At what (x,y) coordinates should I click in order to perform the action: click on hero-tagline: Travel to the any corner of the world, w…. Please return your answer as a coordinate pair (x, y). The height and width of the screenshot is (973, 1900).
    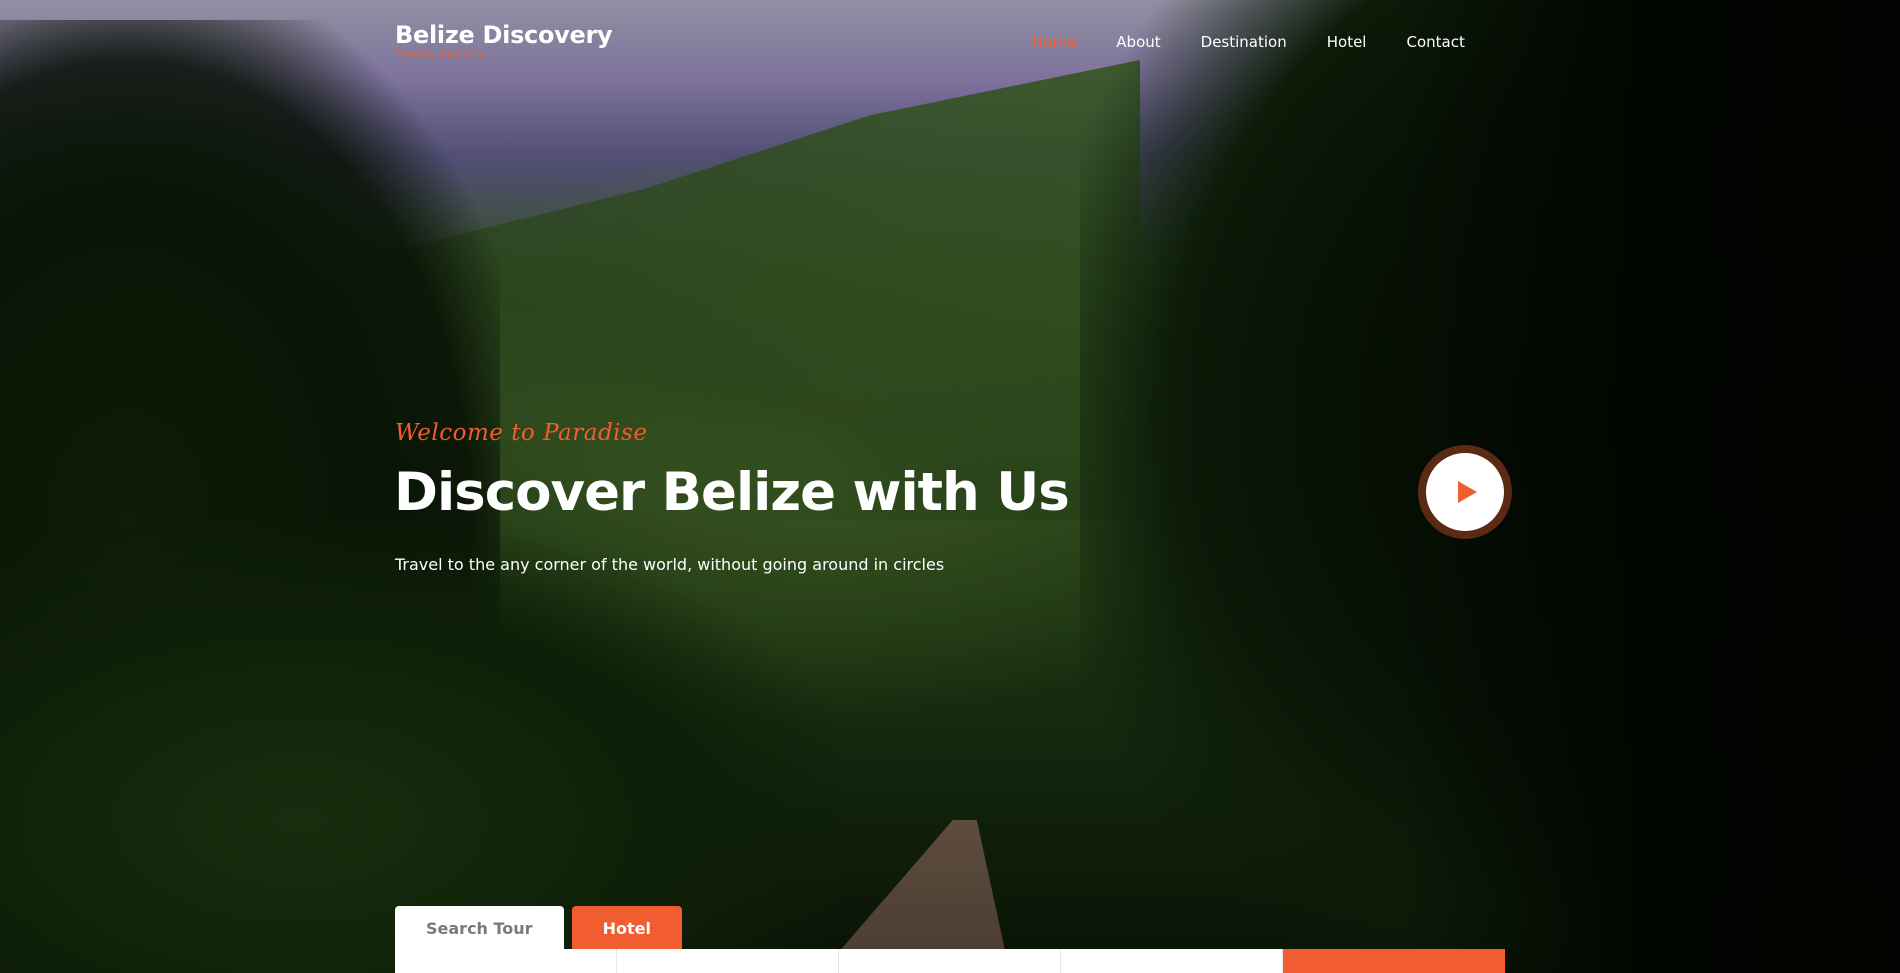
    Looking at the image, I should click on (670, 564).